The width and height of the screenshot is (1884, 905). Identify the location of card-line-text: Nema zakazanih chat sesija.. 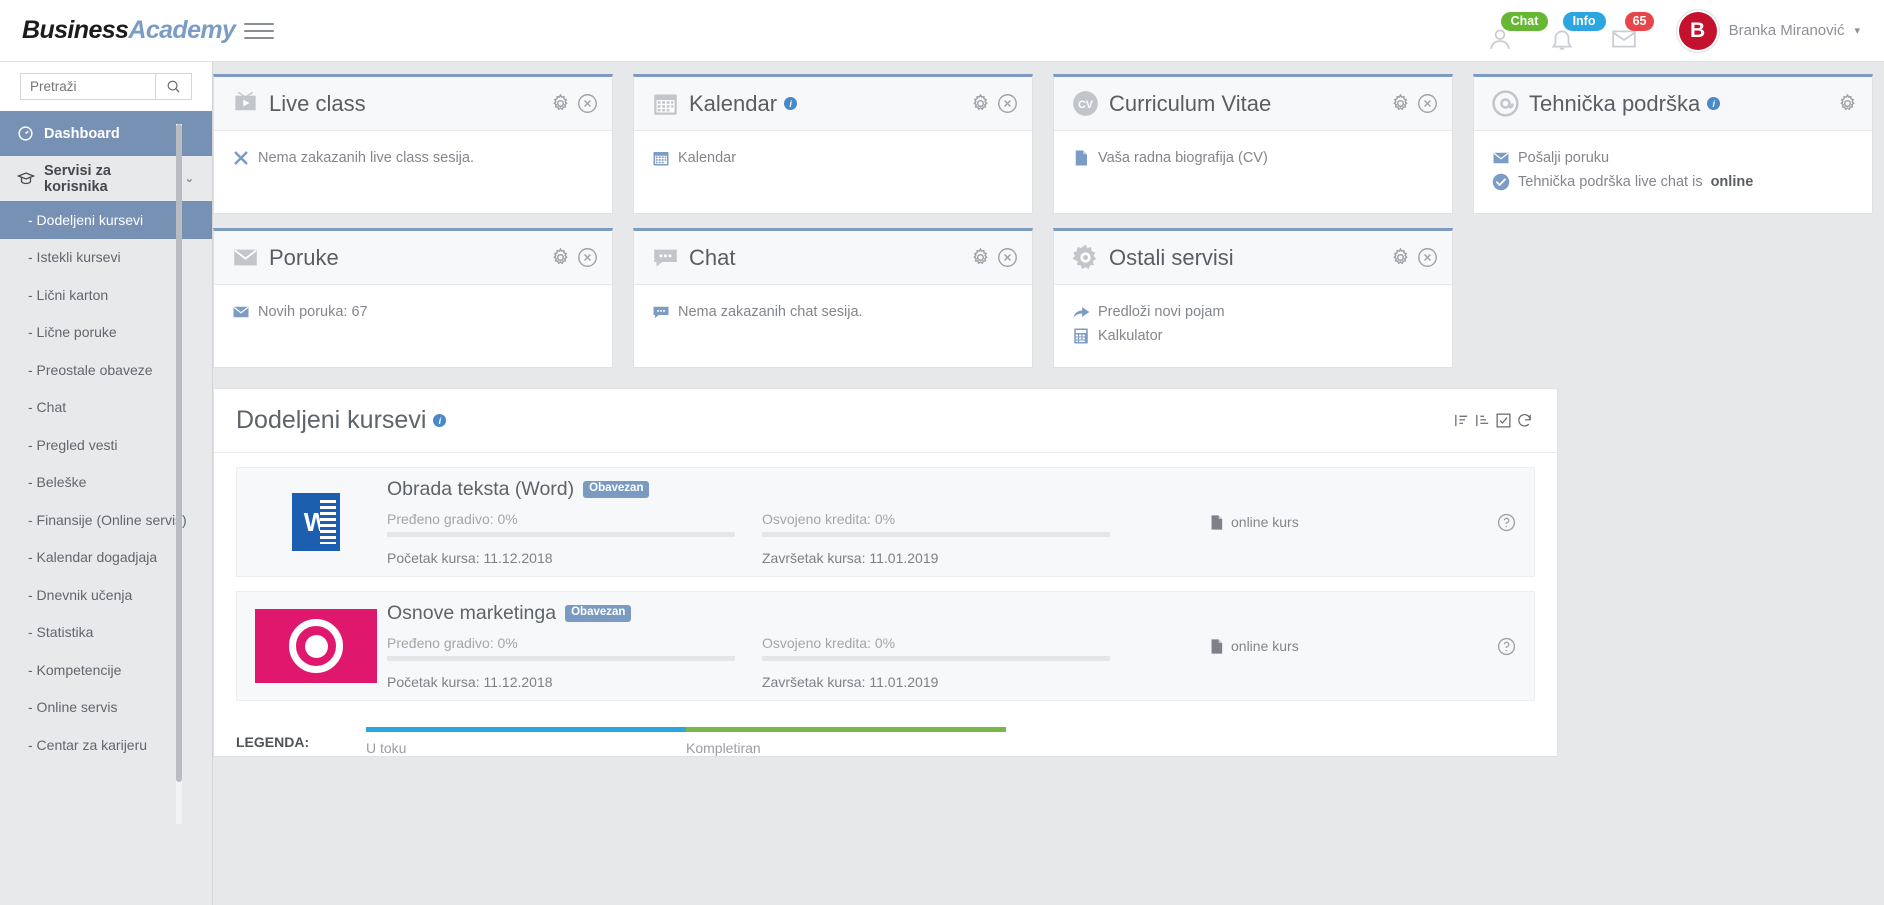
(770, 312).